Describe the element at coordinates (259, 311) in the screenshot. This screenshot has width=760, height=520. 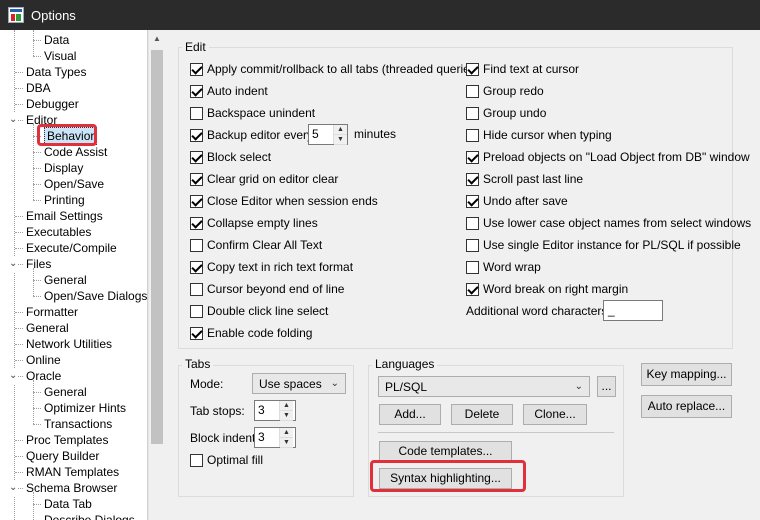
I see `option-checkbox: Double click line select` at that location.